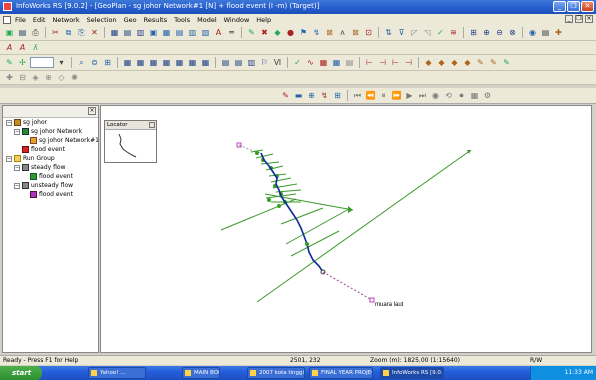 This screenshot has height=380, width=596. Describe the element at coordinates (370, 95) in the screenshot. I see `prev-frame-icon: ⏪` at that location.